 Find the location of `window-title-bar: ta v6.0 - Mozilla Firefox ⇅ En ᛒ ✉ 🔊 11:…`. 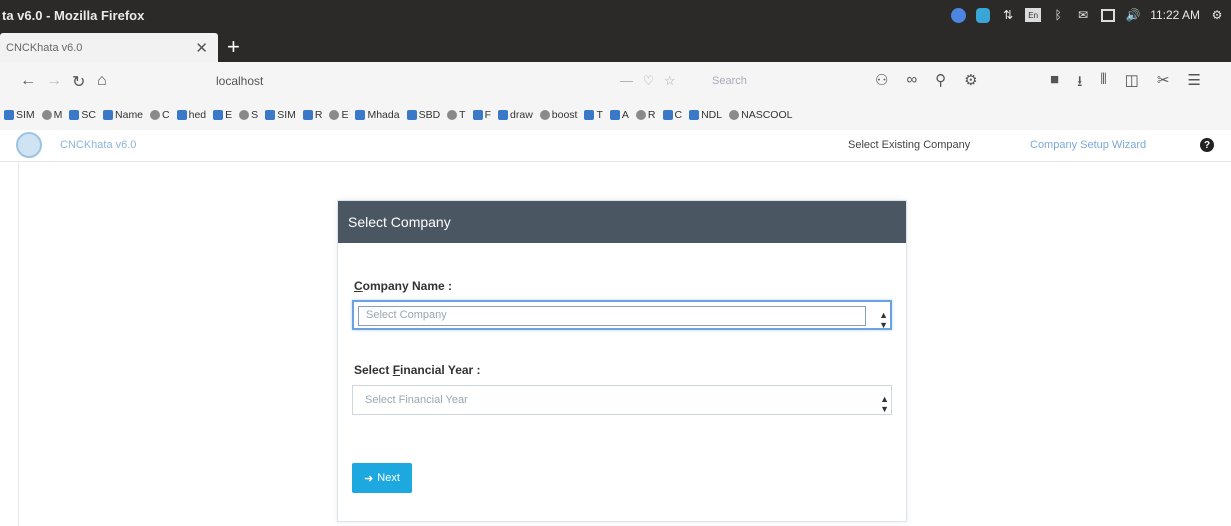

window-title-bar: ta v6.0 - Mozilla Firefox ⇅ En ᛒ ✉ 🔊 11:… is located at coordinates (615, 15).